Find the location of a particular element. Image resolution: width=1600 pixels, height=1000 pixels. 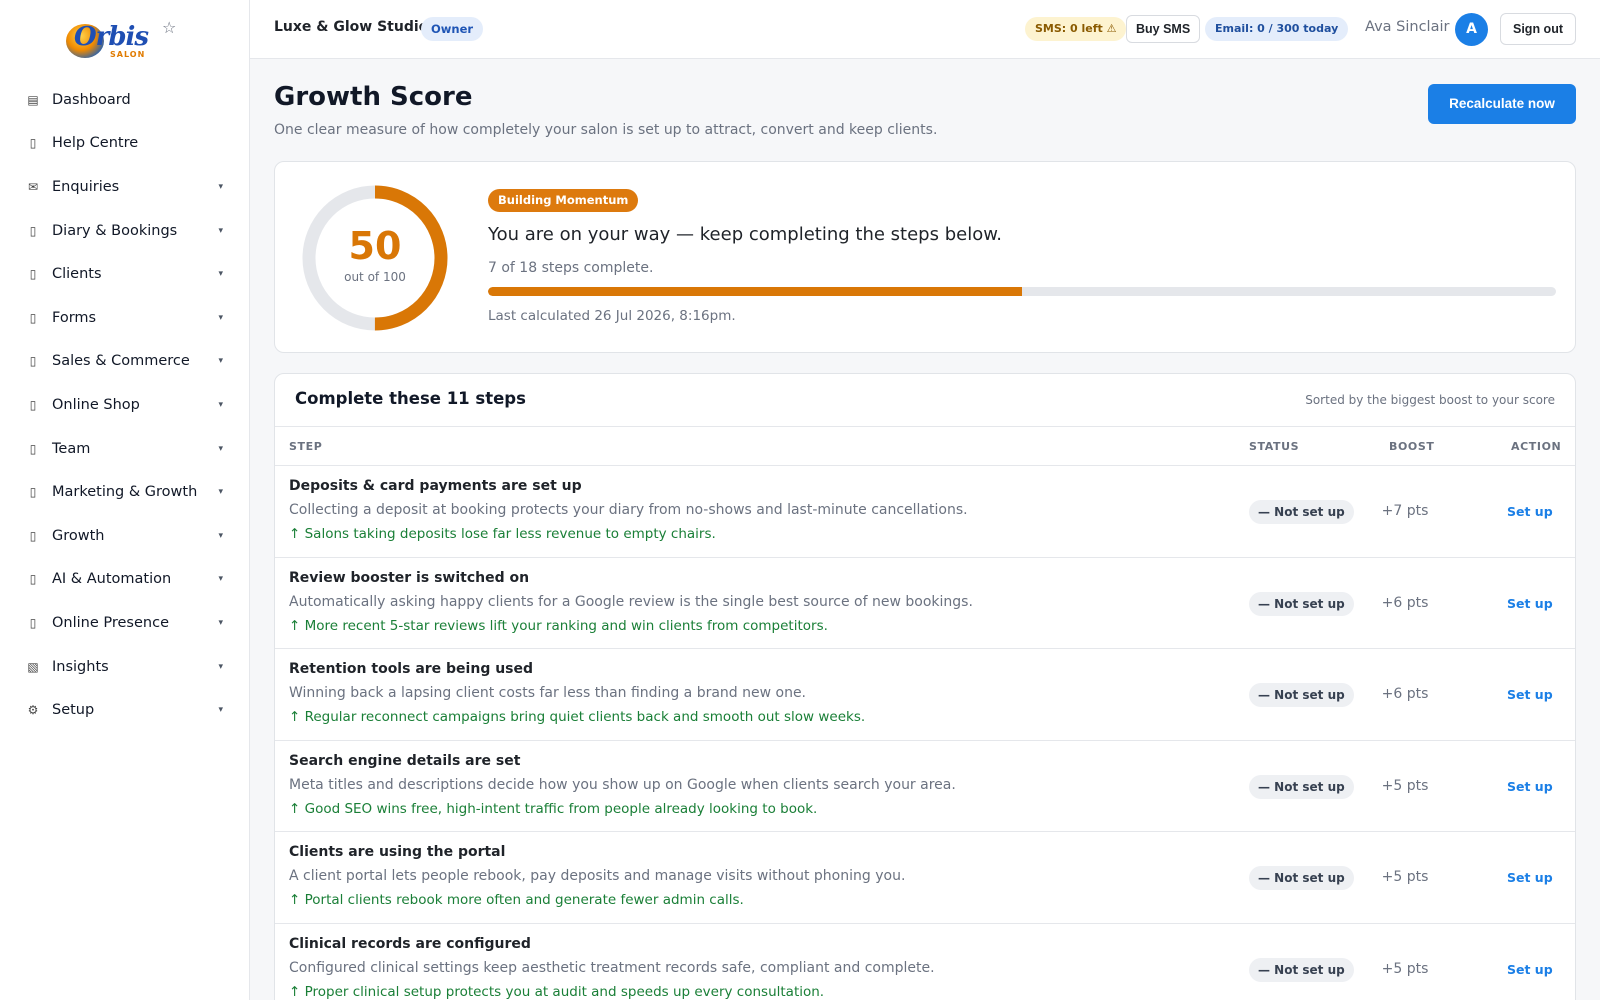

growth-icon: ▯ is located at coordinates (33, 535).